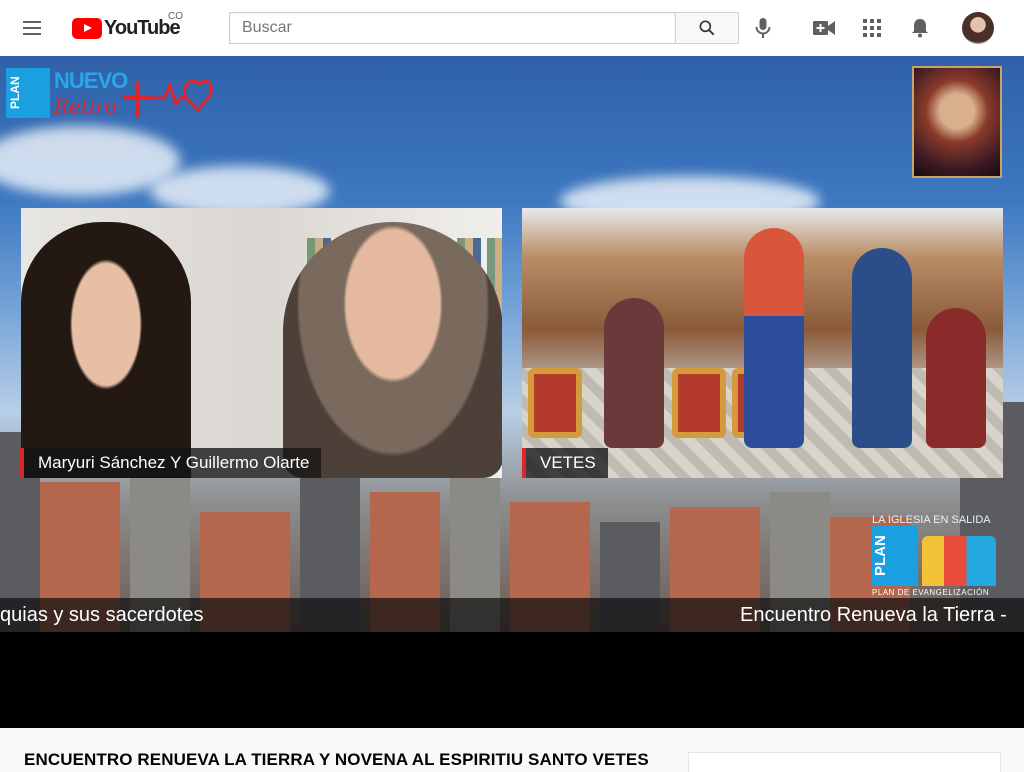 This screenshot has height=772, width=1024. What do you see at coordinates (565, 463) in the screenshot?
I see `caption-right: VETES` at bounding box center [565, 463].